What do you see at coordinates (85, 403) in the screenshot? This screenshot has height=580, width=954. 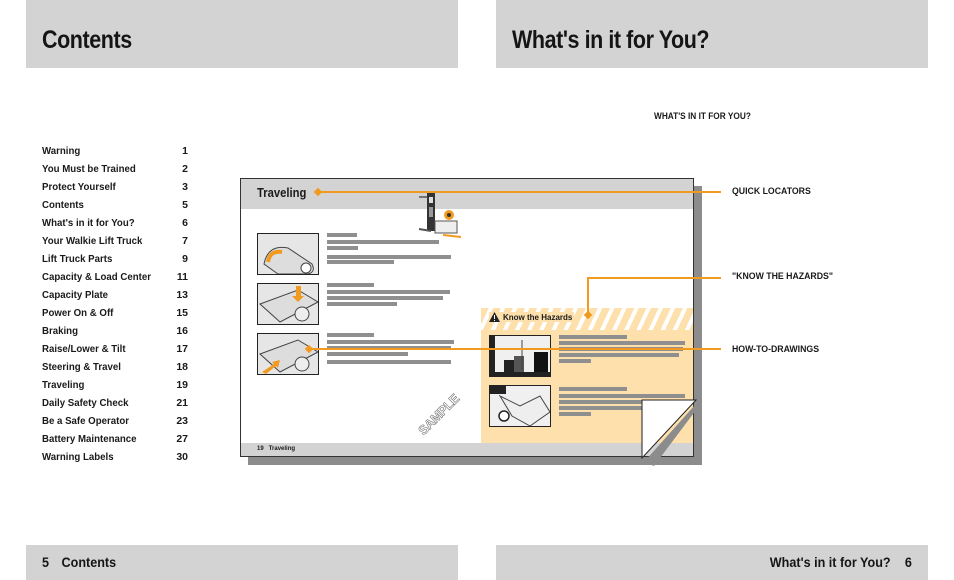 I see `toc-entry-label: Daily Safety Check` at bounding box center [85, 403].